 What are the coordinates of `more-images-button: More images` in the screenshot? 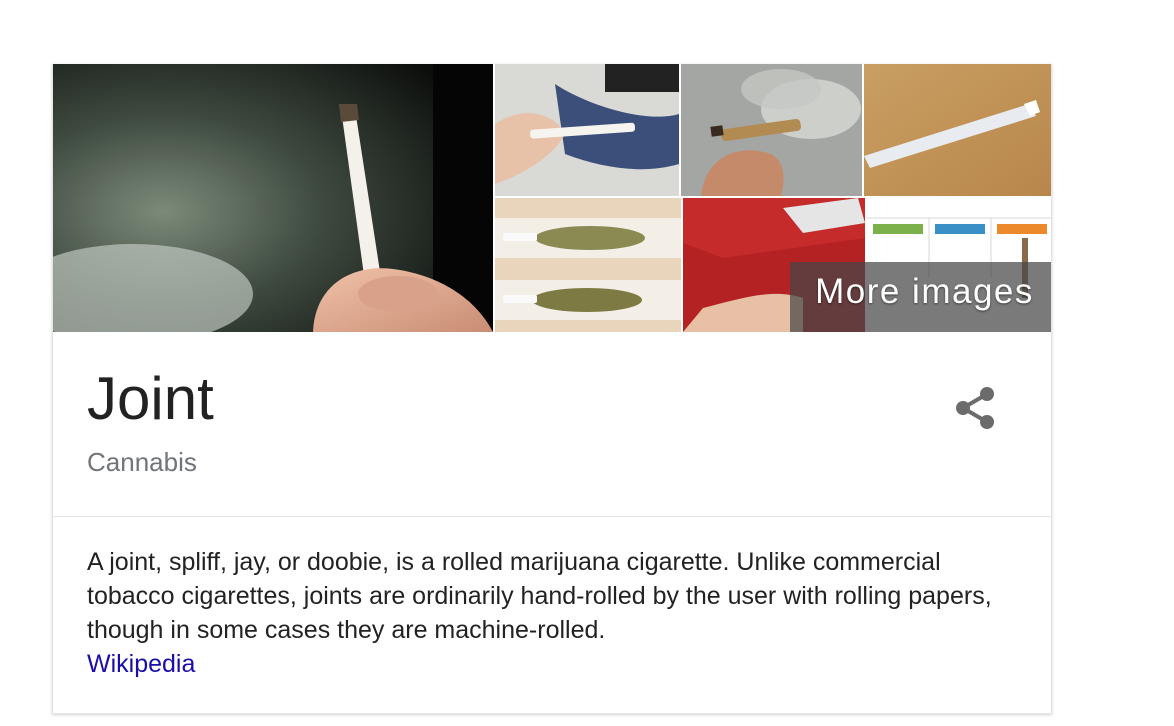 It's located at (920, 297).